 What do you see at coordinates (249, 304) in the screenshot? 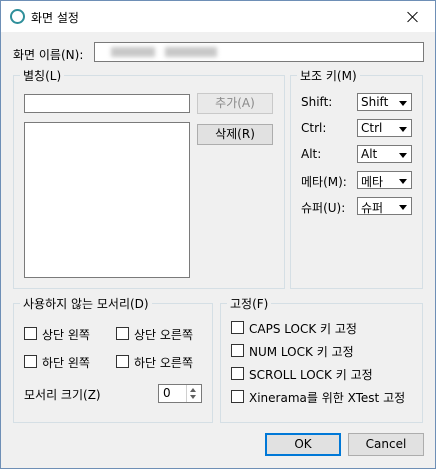
I see `fixes-title: 고정(F)` at bounding box center [249, 304].